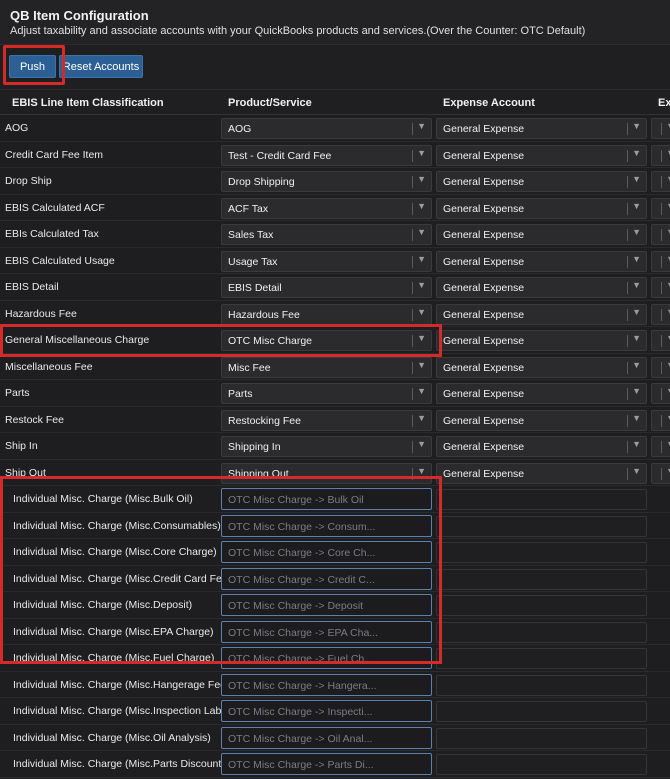 The height and width of the screenshot is (779, 670). Describe the element at coordinates (326, 420) in the screenshot. I see `product-select: Restocking Fee ▼` at that location.